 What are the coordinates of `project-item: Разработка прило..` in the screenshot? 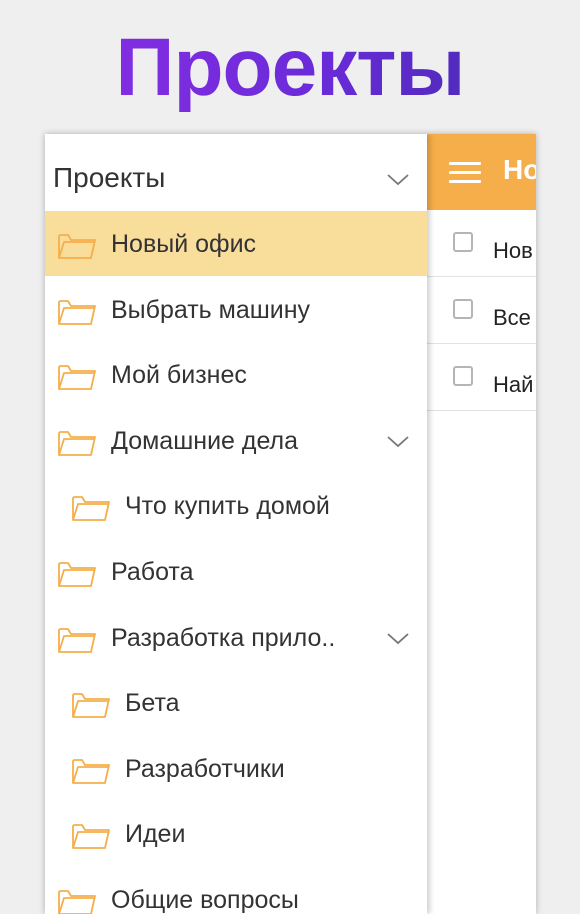 It's located at (236, 637).